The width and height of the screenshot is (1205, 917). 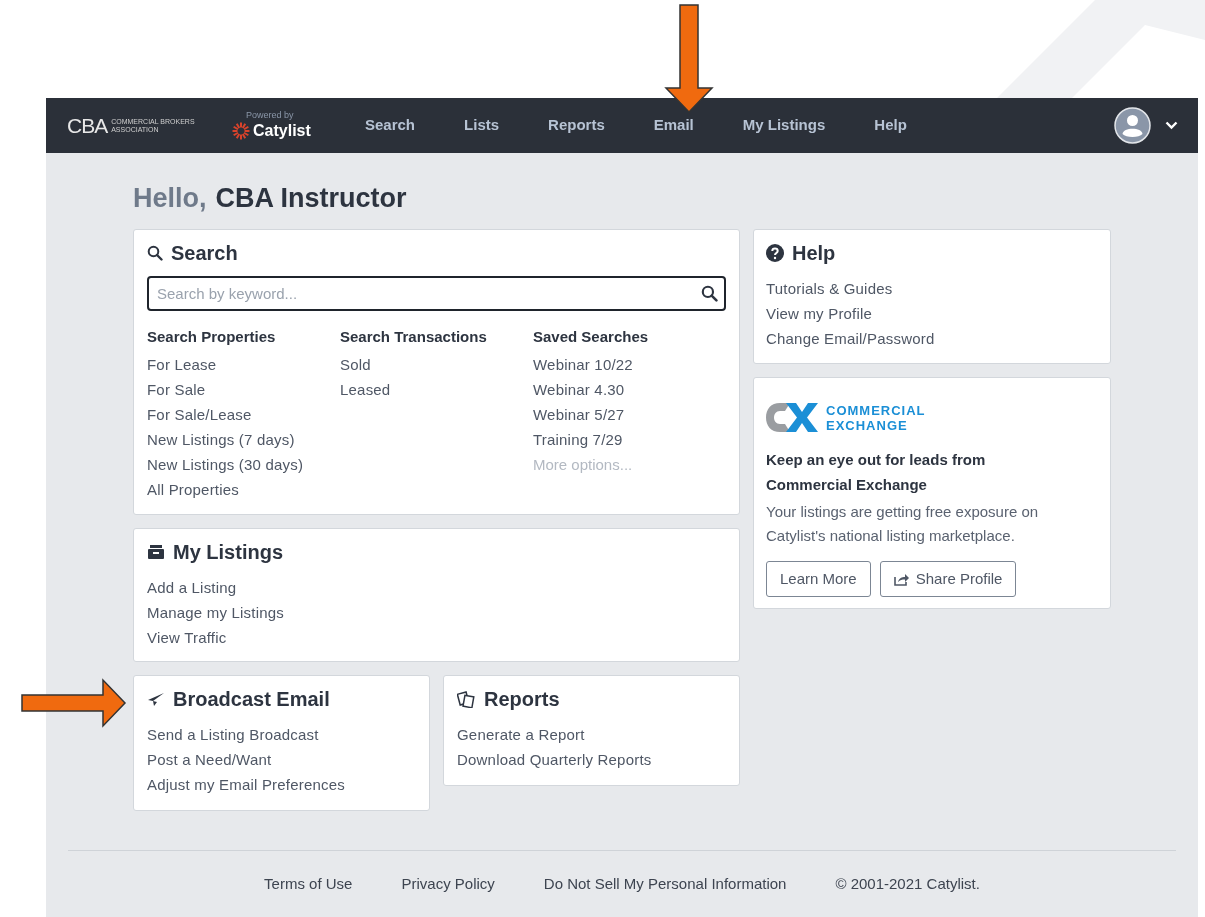 What do you see at coordinates (482, 125) in the screenshot?
I see `nav-link: Lists` at bounding box center [482, 125].